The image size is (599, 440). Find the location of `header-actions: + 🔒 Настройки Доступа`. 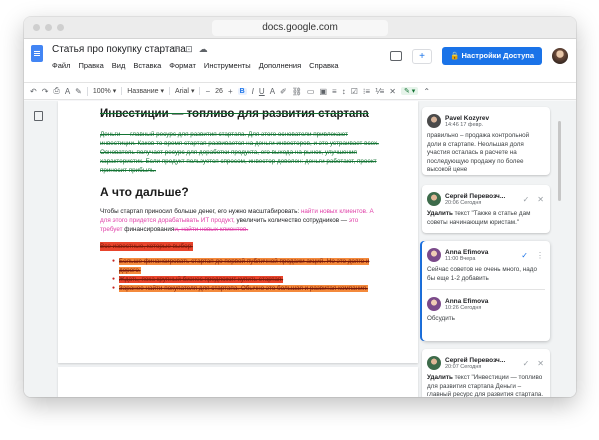

header-actions: + 🔒 Настройки Доступа is located at coordinates (479, 56).